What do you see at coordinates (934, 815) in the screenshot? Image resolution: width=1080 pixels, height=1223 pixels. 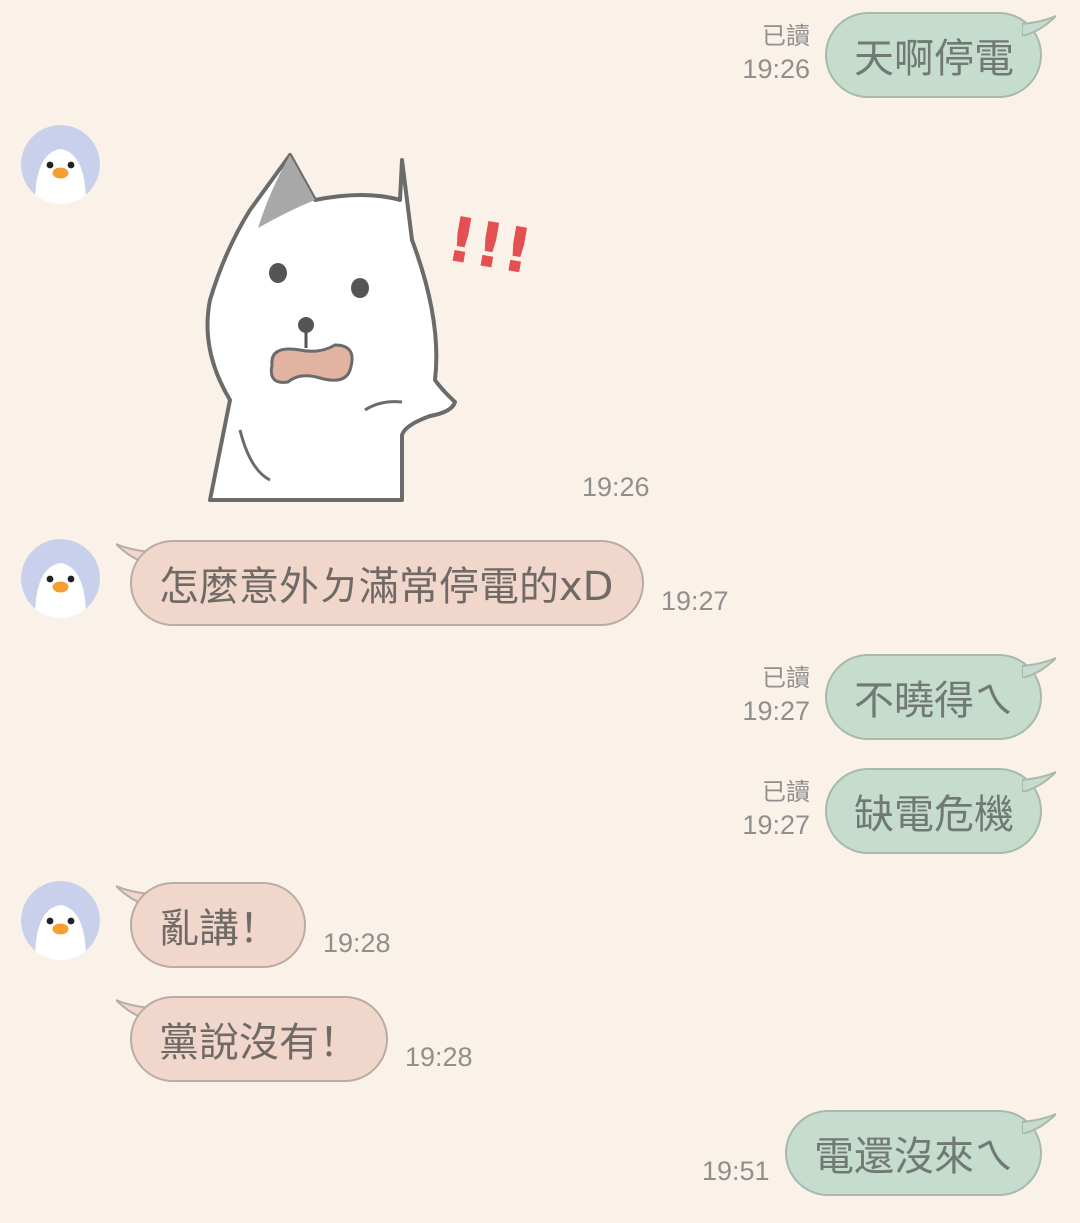 I see `message-text: 缺電危機` at bounding box center [934, 815].